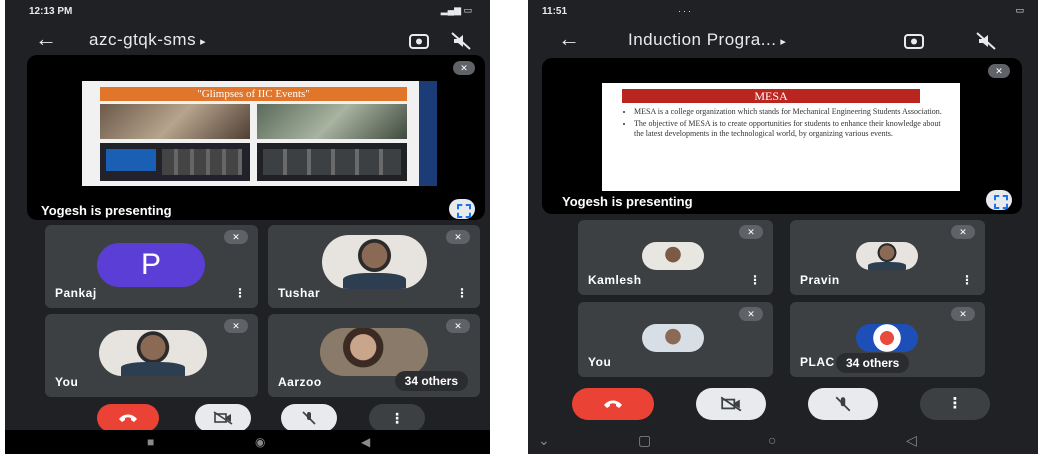 This screenshot has height=454, width=1038. I want to click on participant-name: Kamlesh, so click(615, 280).